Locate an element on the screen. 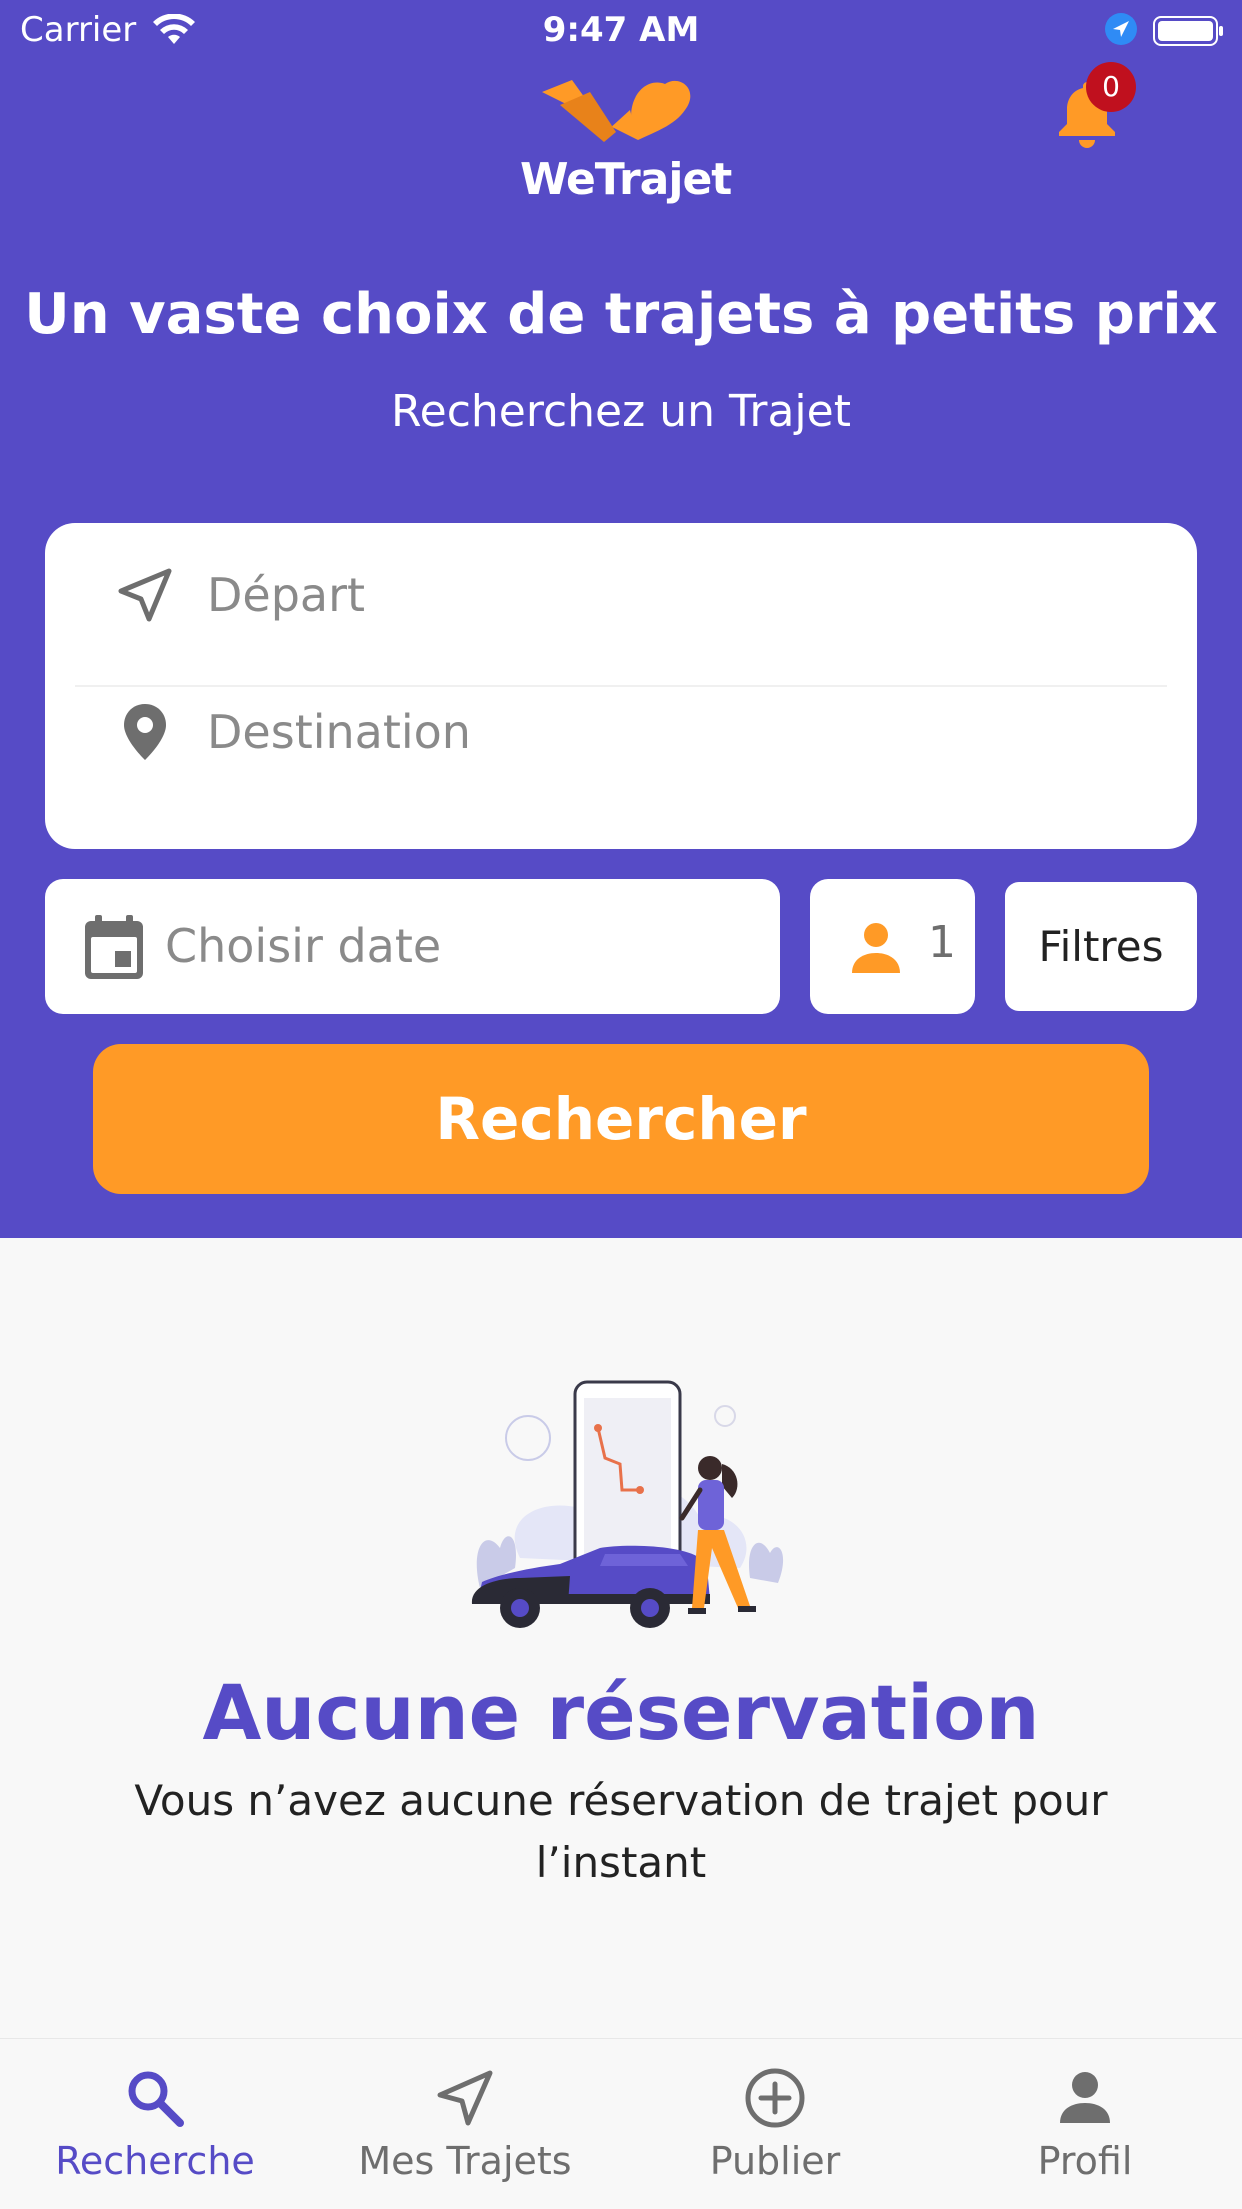 The width and height of the screenshot is (1242, 2209). notification-badge: 0 is located at coordinates (1111, 87).